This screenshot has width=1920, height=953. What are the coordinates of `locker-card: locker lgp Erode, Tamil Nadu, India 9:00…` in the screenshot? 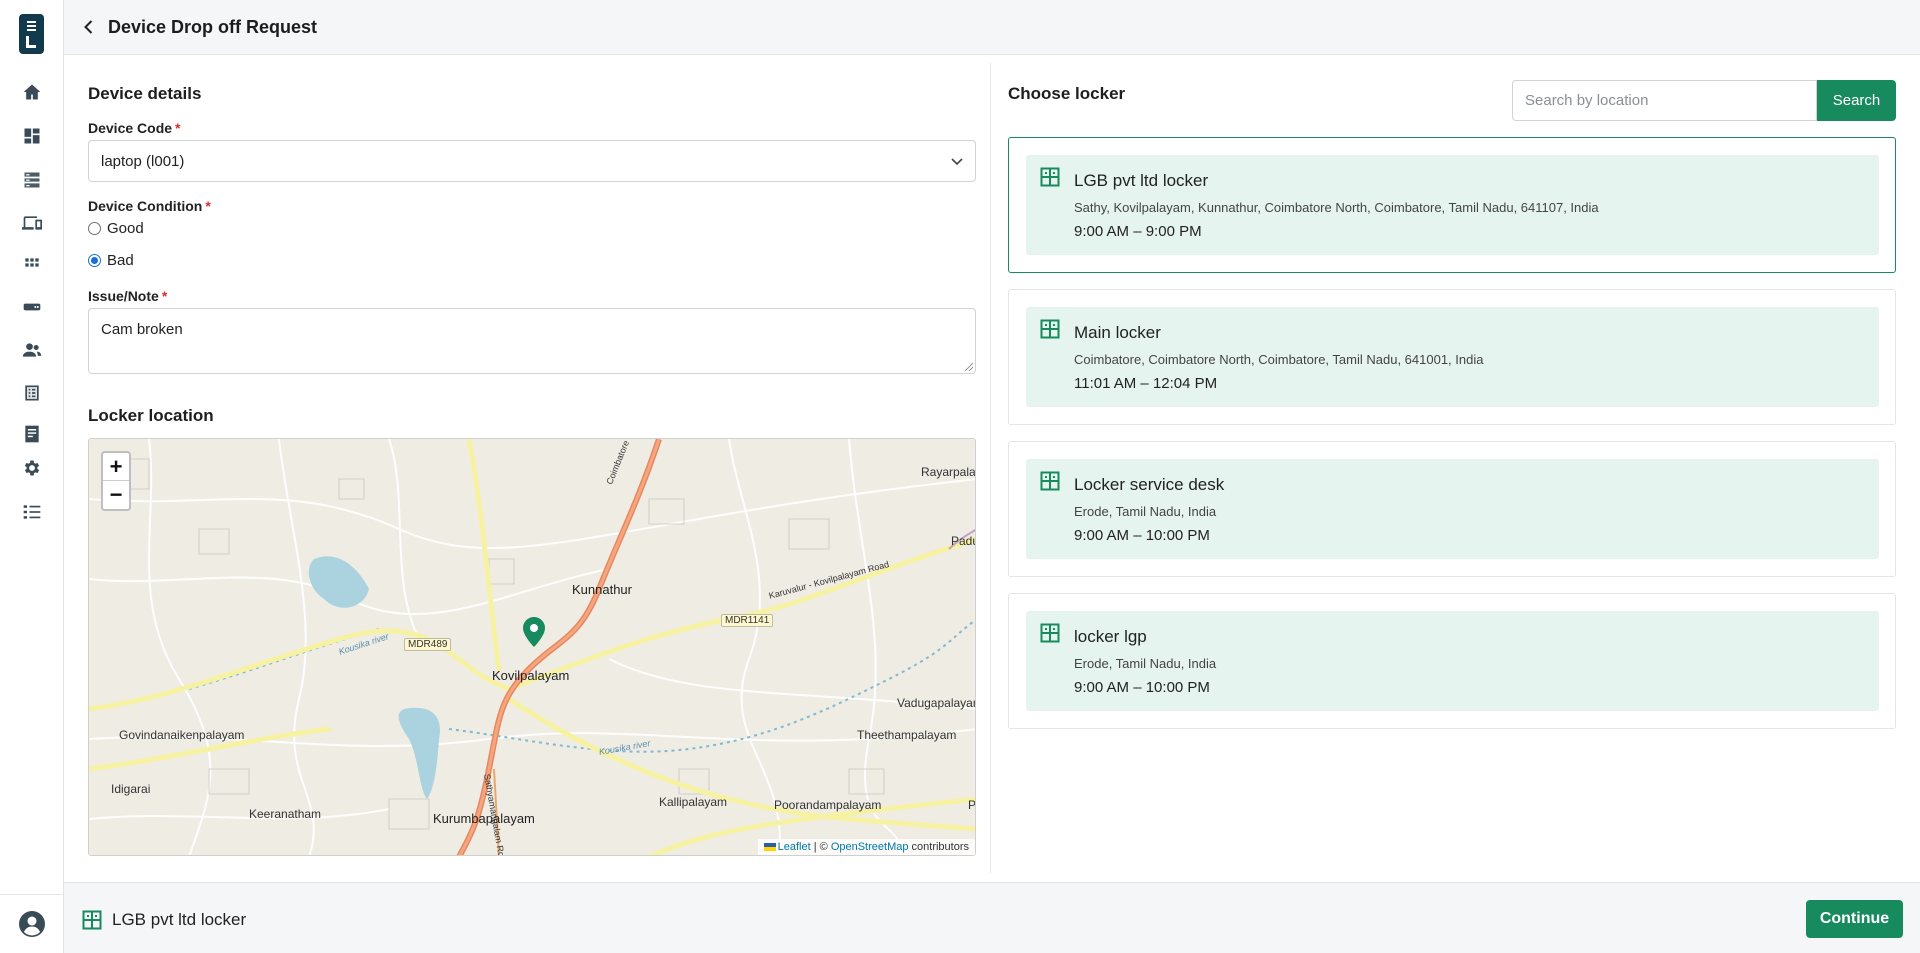 It's located at (1452, 661).